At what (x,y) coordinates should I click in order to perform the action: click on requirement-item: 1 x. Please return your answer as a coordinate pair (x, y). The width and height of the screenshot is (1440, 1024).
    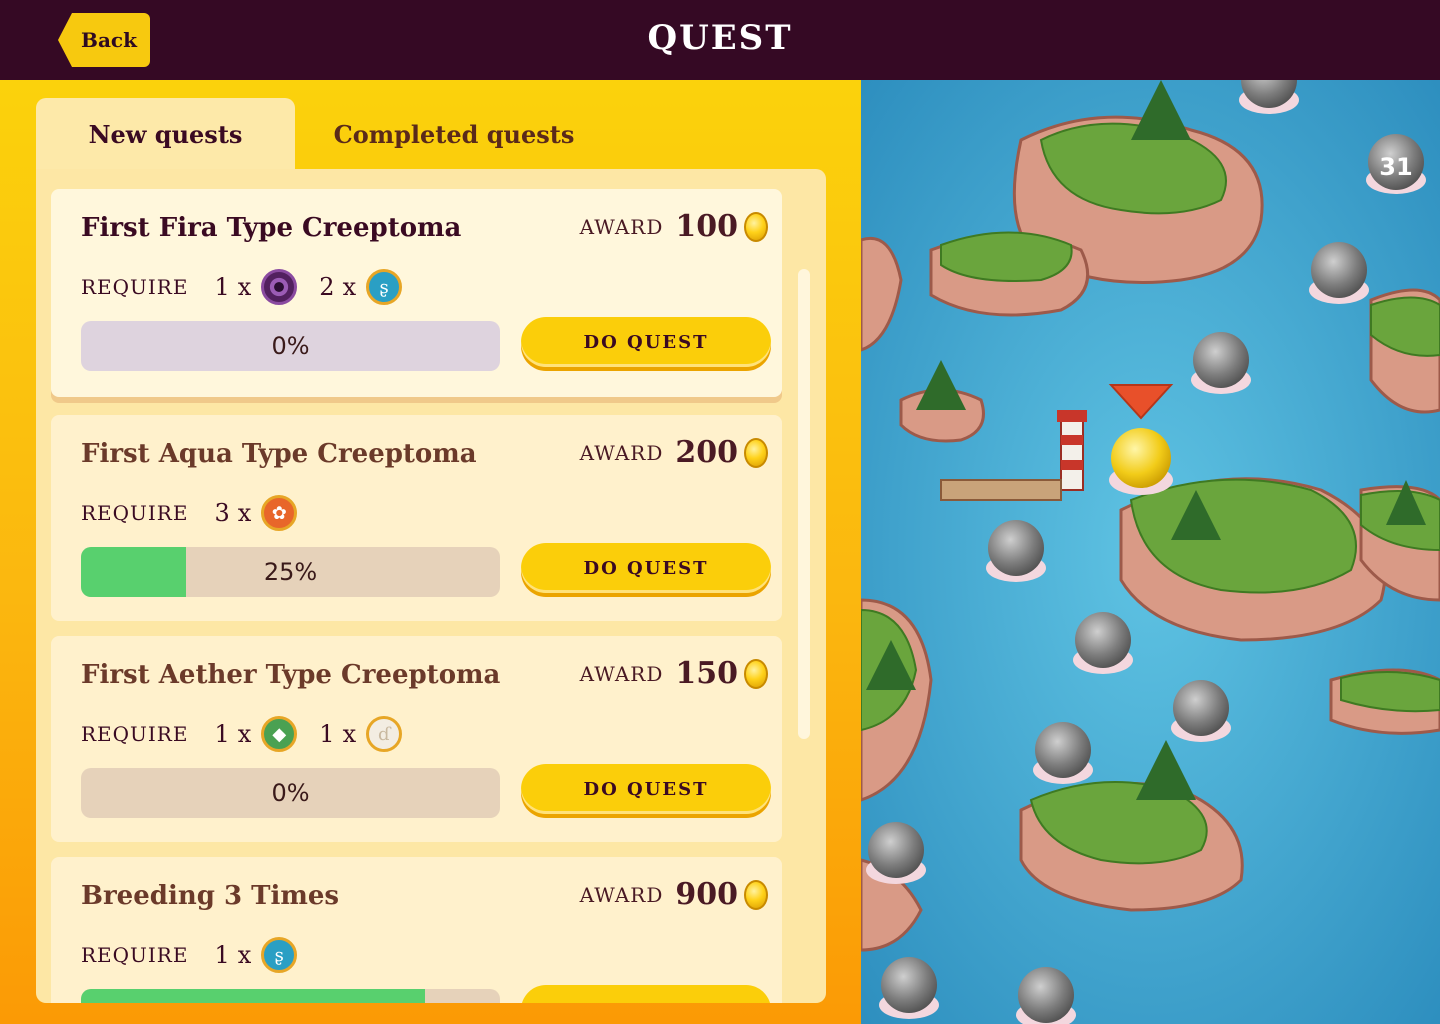
    Looking at the image, I should click on (256, 287).